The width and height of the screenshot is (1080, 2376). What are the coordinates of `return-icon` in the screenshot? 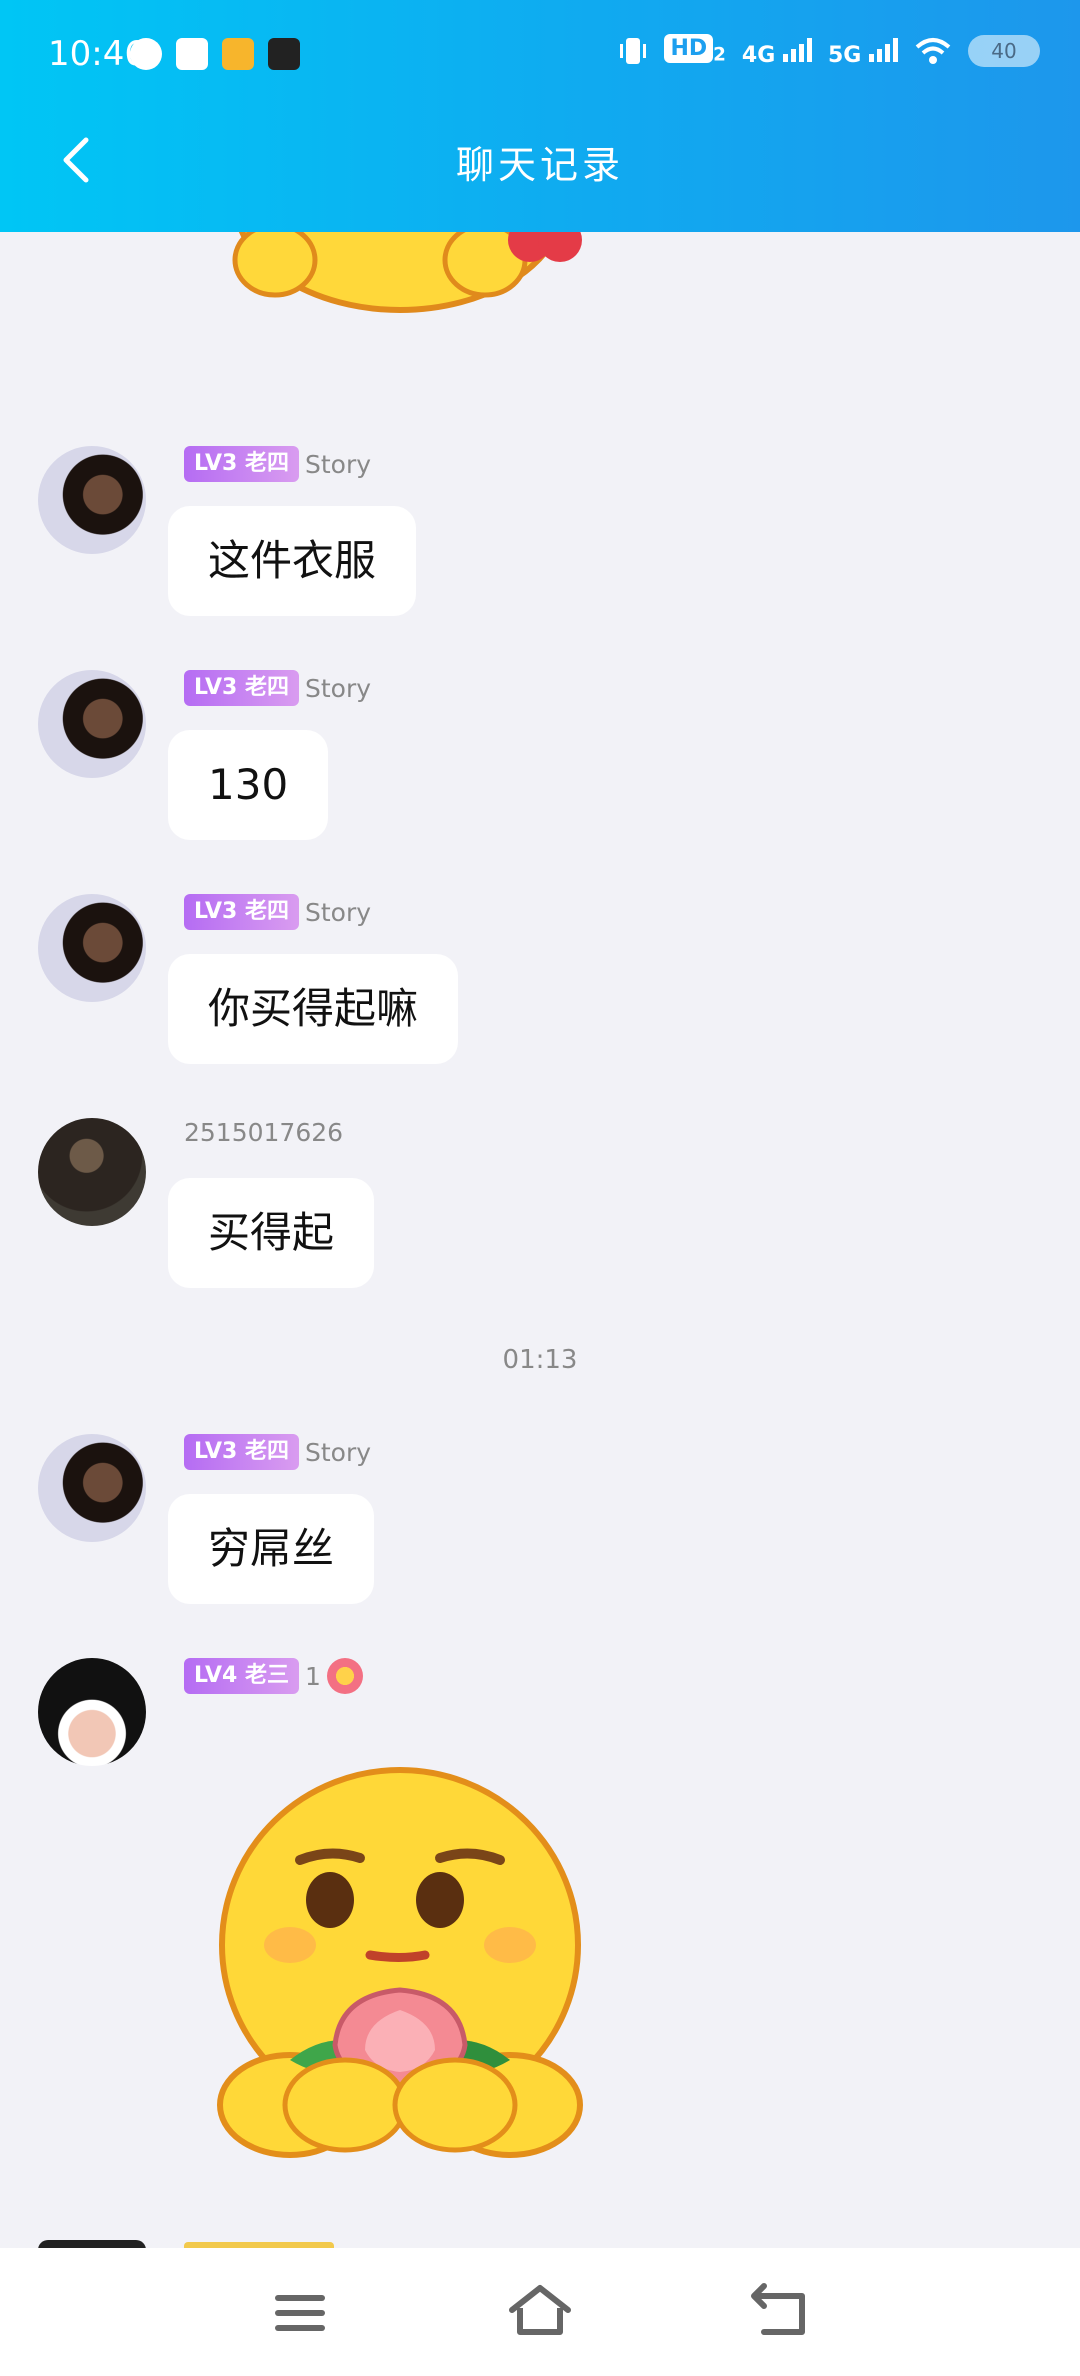 It's located at (780, 2313).